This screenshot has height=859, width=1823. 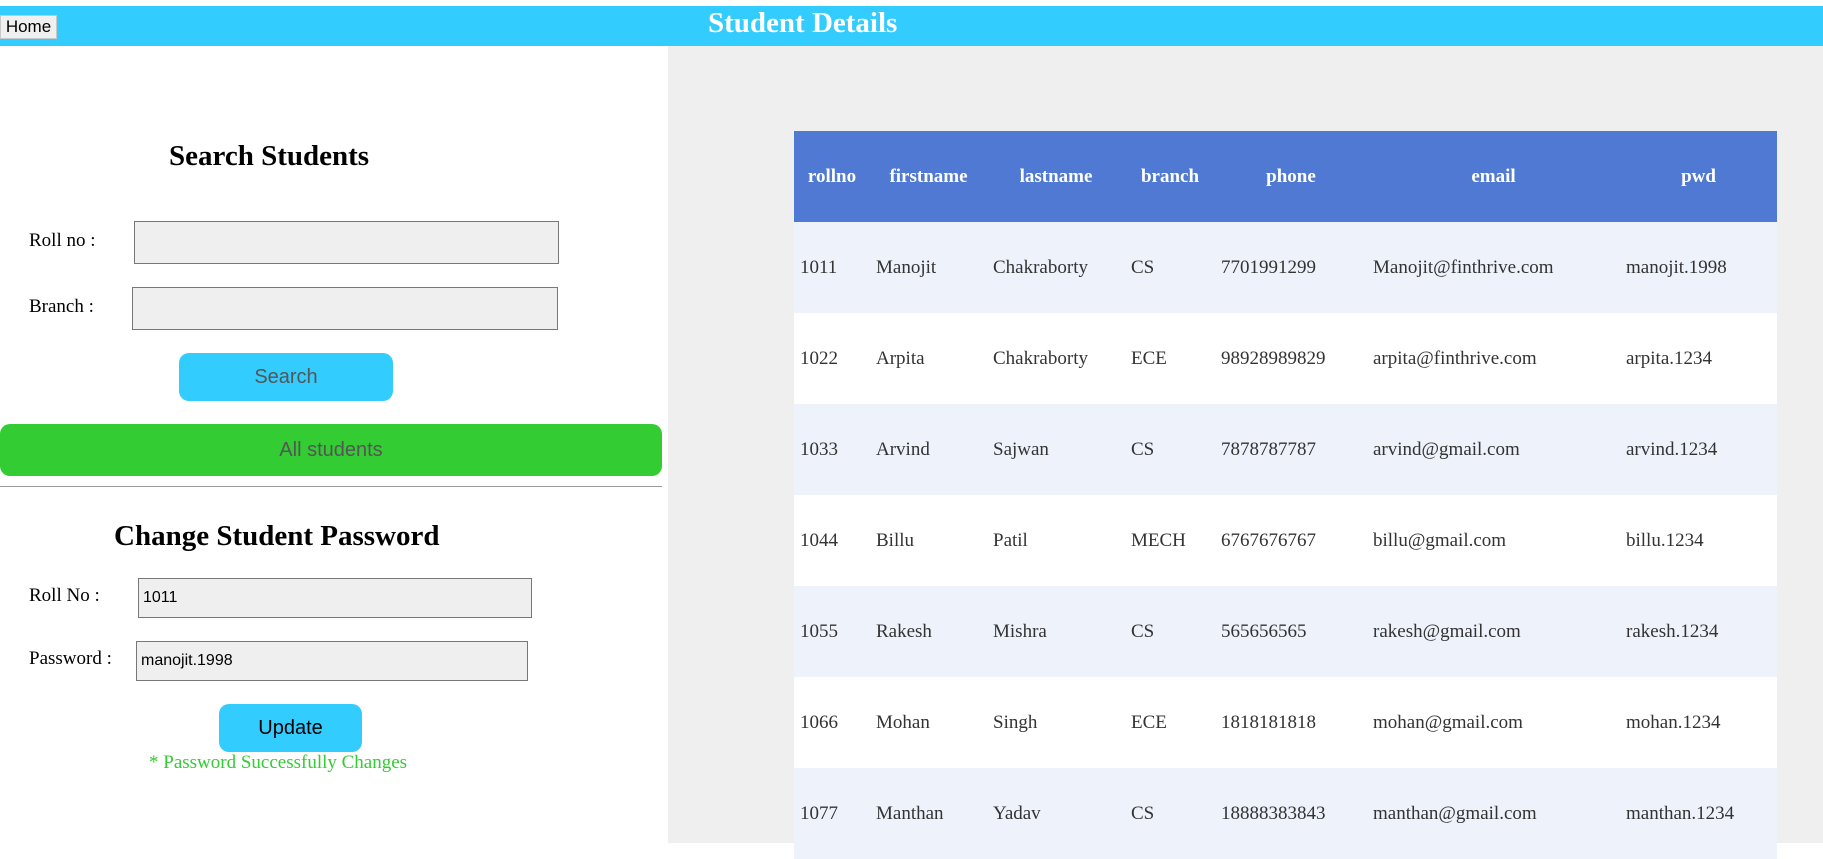 What do you see at coordinates (1493, 176) in the screenshot?
I see `column-header-email: email` at bounding box center [1493, 176].